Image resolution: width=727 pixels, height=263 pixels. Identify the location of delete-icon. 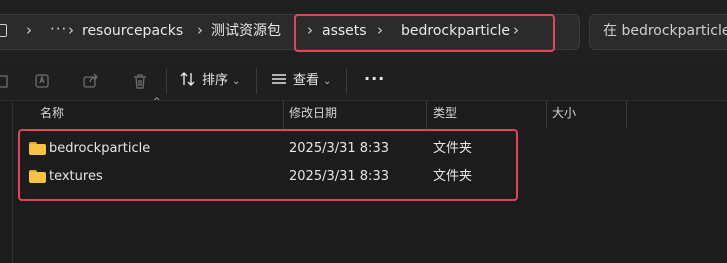
(140, 81).